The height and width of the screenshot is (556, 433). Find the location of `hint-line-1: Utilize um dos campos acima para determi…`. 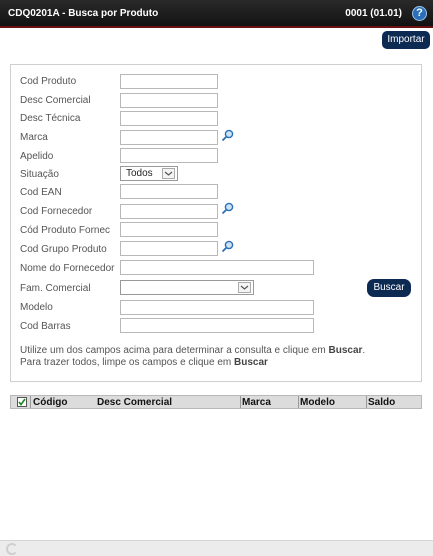

hint-line-1: Utilize um dos campos acima para determi… is located at coordinates (192, 350).